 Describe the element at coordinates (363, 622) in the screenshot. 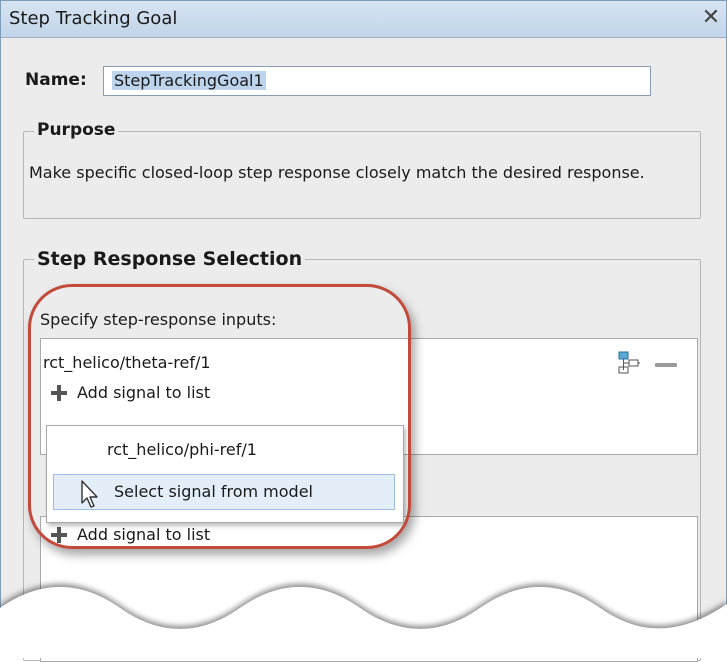

I see `torn-edge-decoration` at that location.